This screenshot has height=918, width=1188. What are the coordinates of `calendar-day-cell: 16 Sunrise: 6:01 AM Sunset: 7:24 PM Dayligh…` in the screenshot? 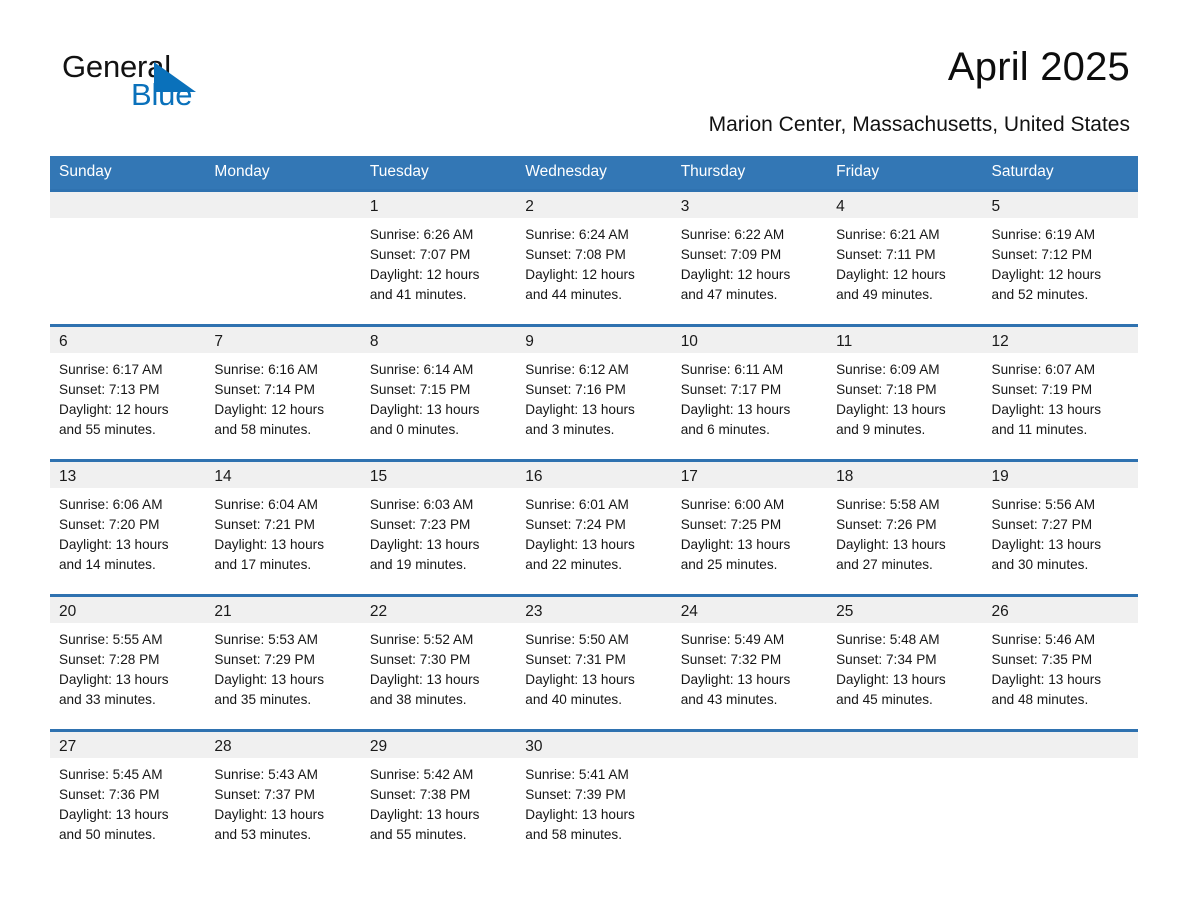 It's located at (594, 527).